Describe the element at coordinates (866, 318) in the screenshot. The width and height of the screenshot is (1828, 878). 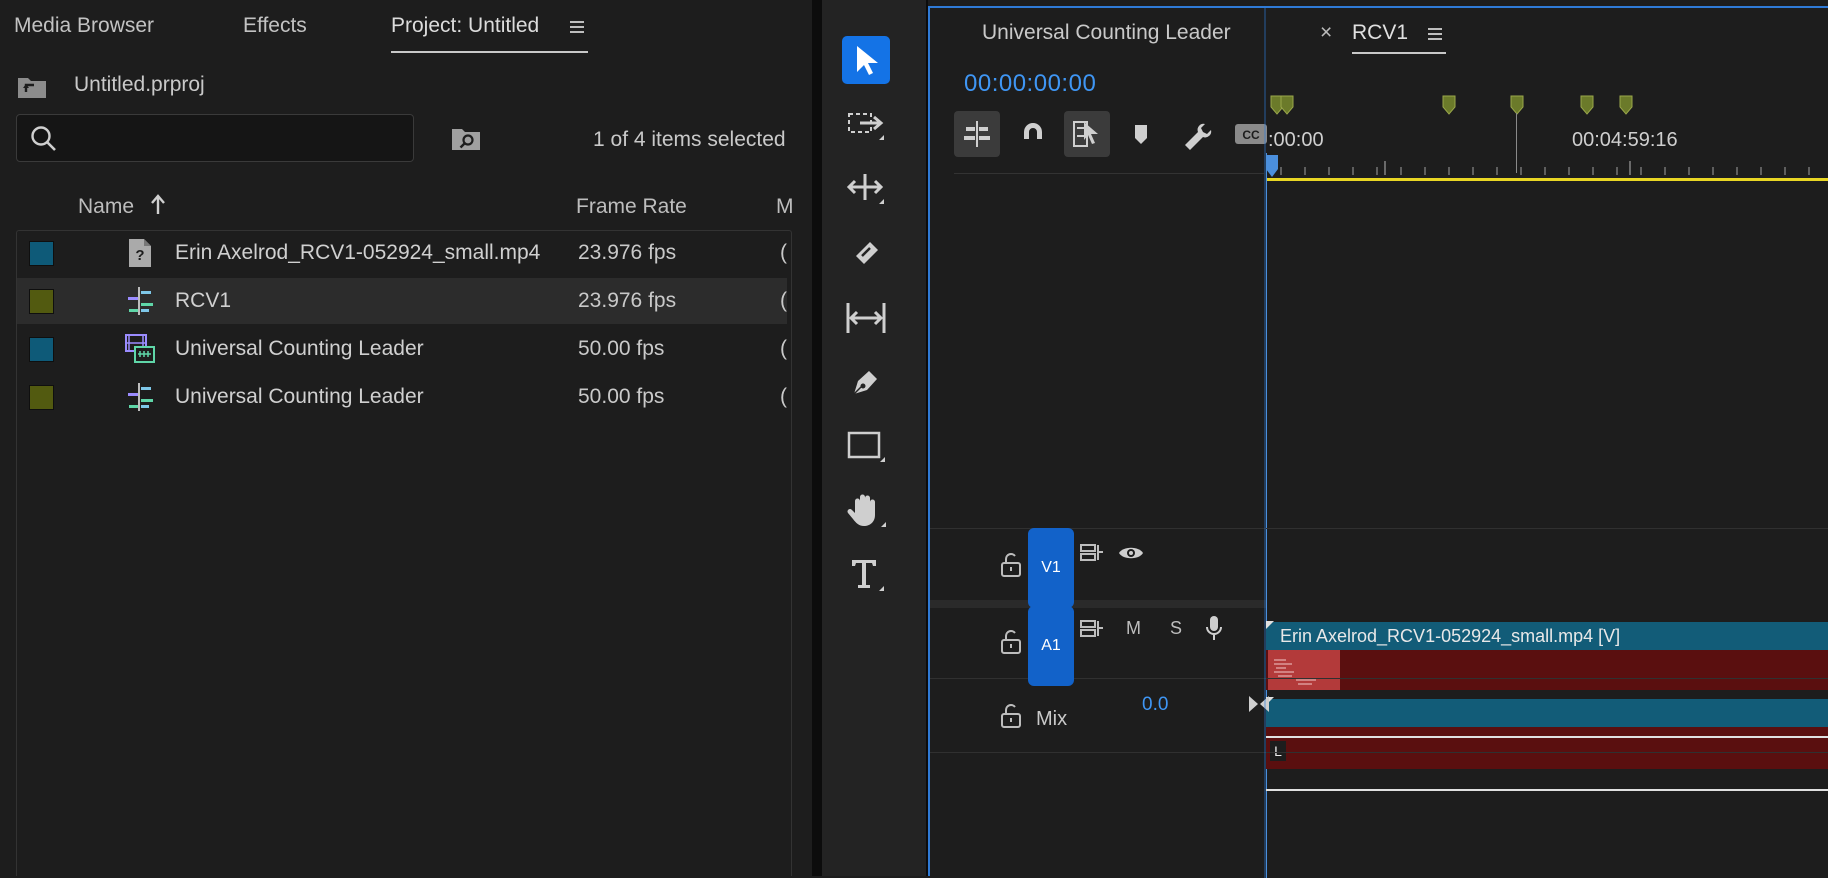
I see `slip-tool-icon` at that location.